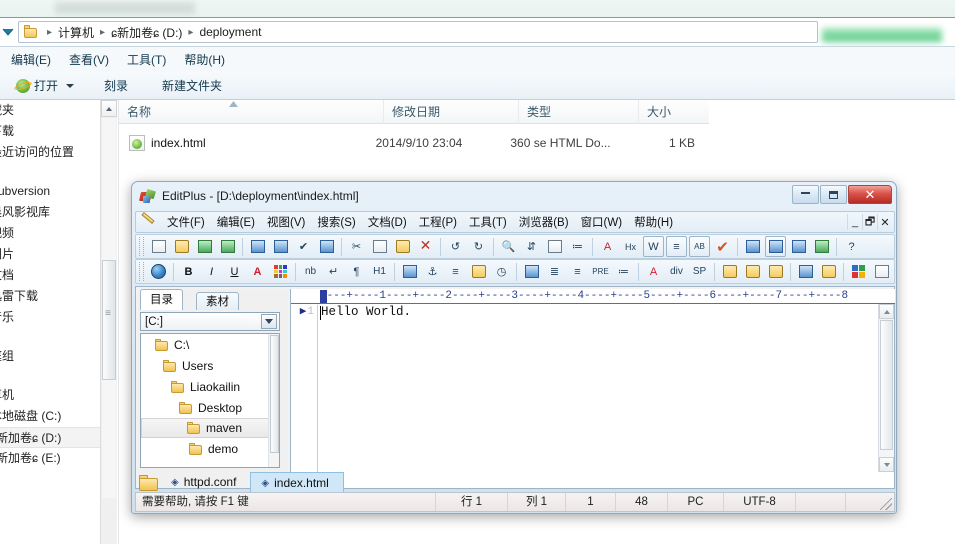 The width and height of the screenshot is (955, 544). Describe the element at coordinates (884, 222) in the screenshot. I see `mdi-close-button: ✕` at that location.